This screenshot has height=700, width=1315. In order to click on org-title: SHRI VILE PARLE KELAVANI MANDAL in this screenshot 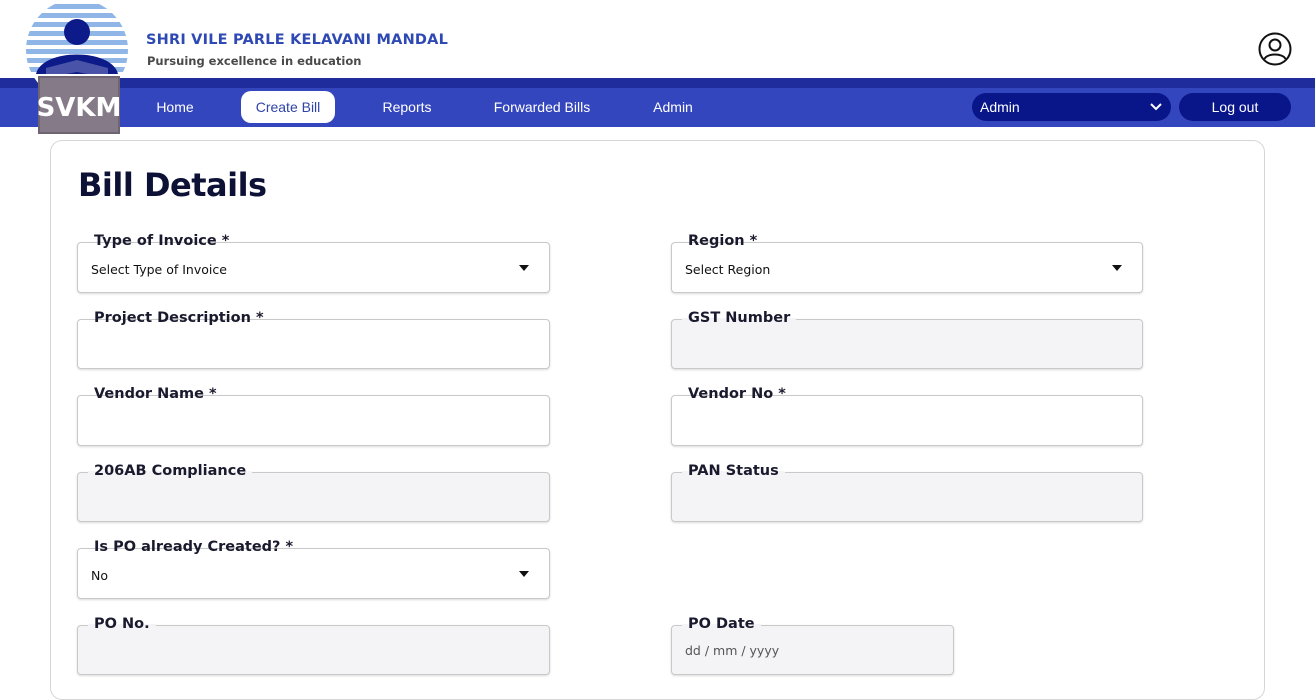, I will do `click(297, 40)`.